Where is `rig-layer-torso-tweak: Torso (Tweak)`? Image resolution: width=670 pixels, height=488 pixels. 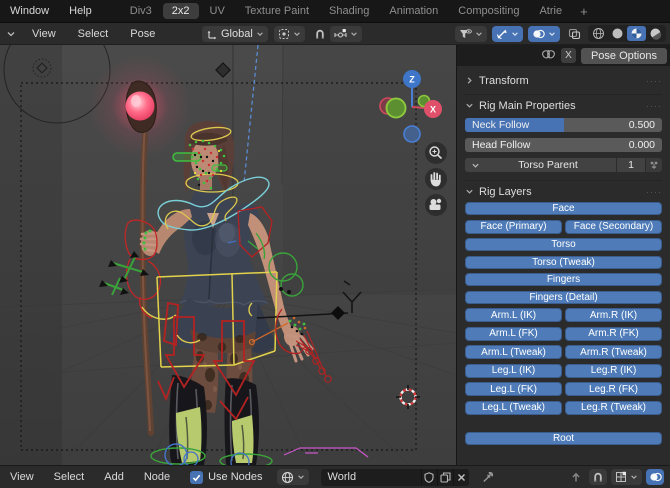 rig-layer-torso-tweak: Torso (Tweak) is located at coordinates (563, 262).